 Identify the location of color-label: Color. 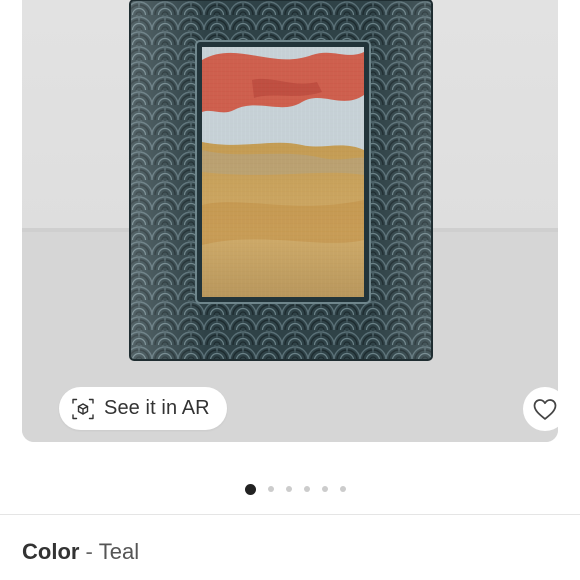
(51, 551).